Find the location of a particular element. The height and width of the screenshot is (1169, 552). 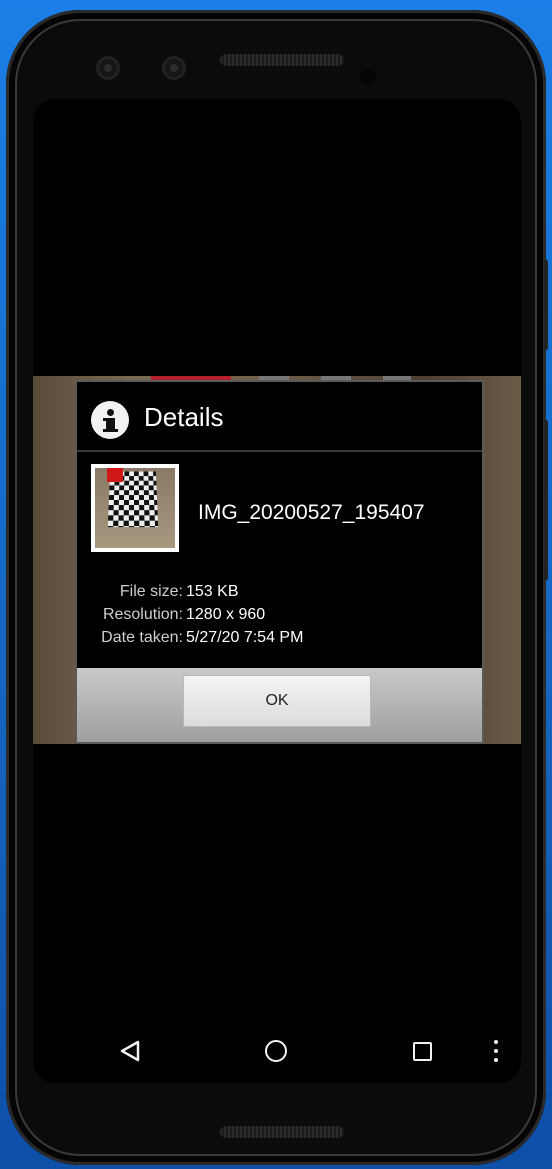

detail-row-date-taken: Date taken: 5/27/20 7:54 PM is located at coordinates (279, 640).